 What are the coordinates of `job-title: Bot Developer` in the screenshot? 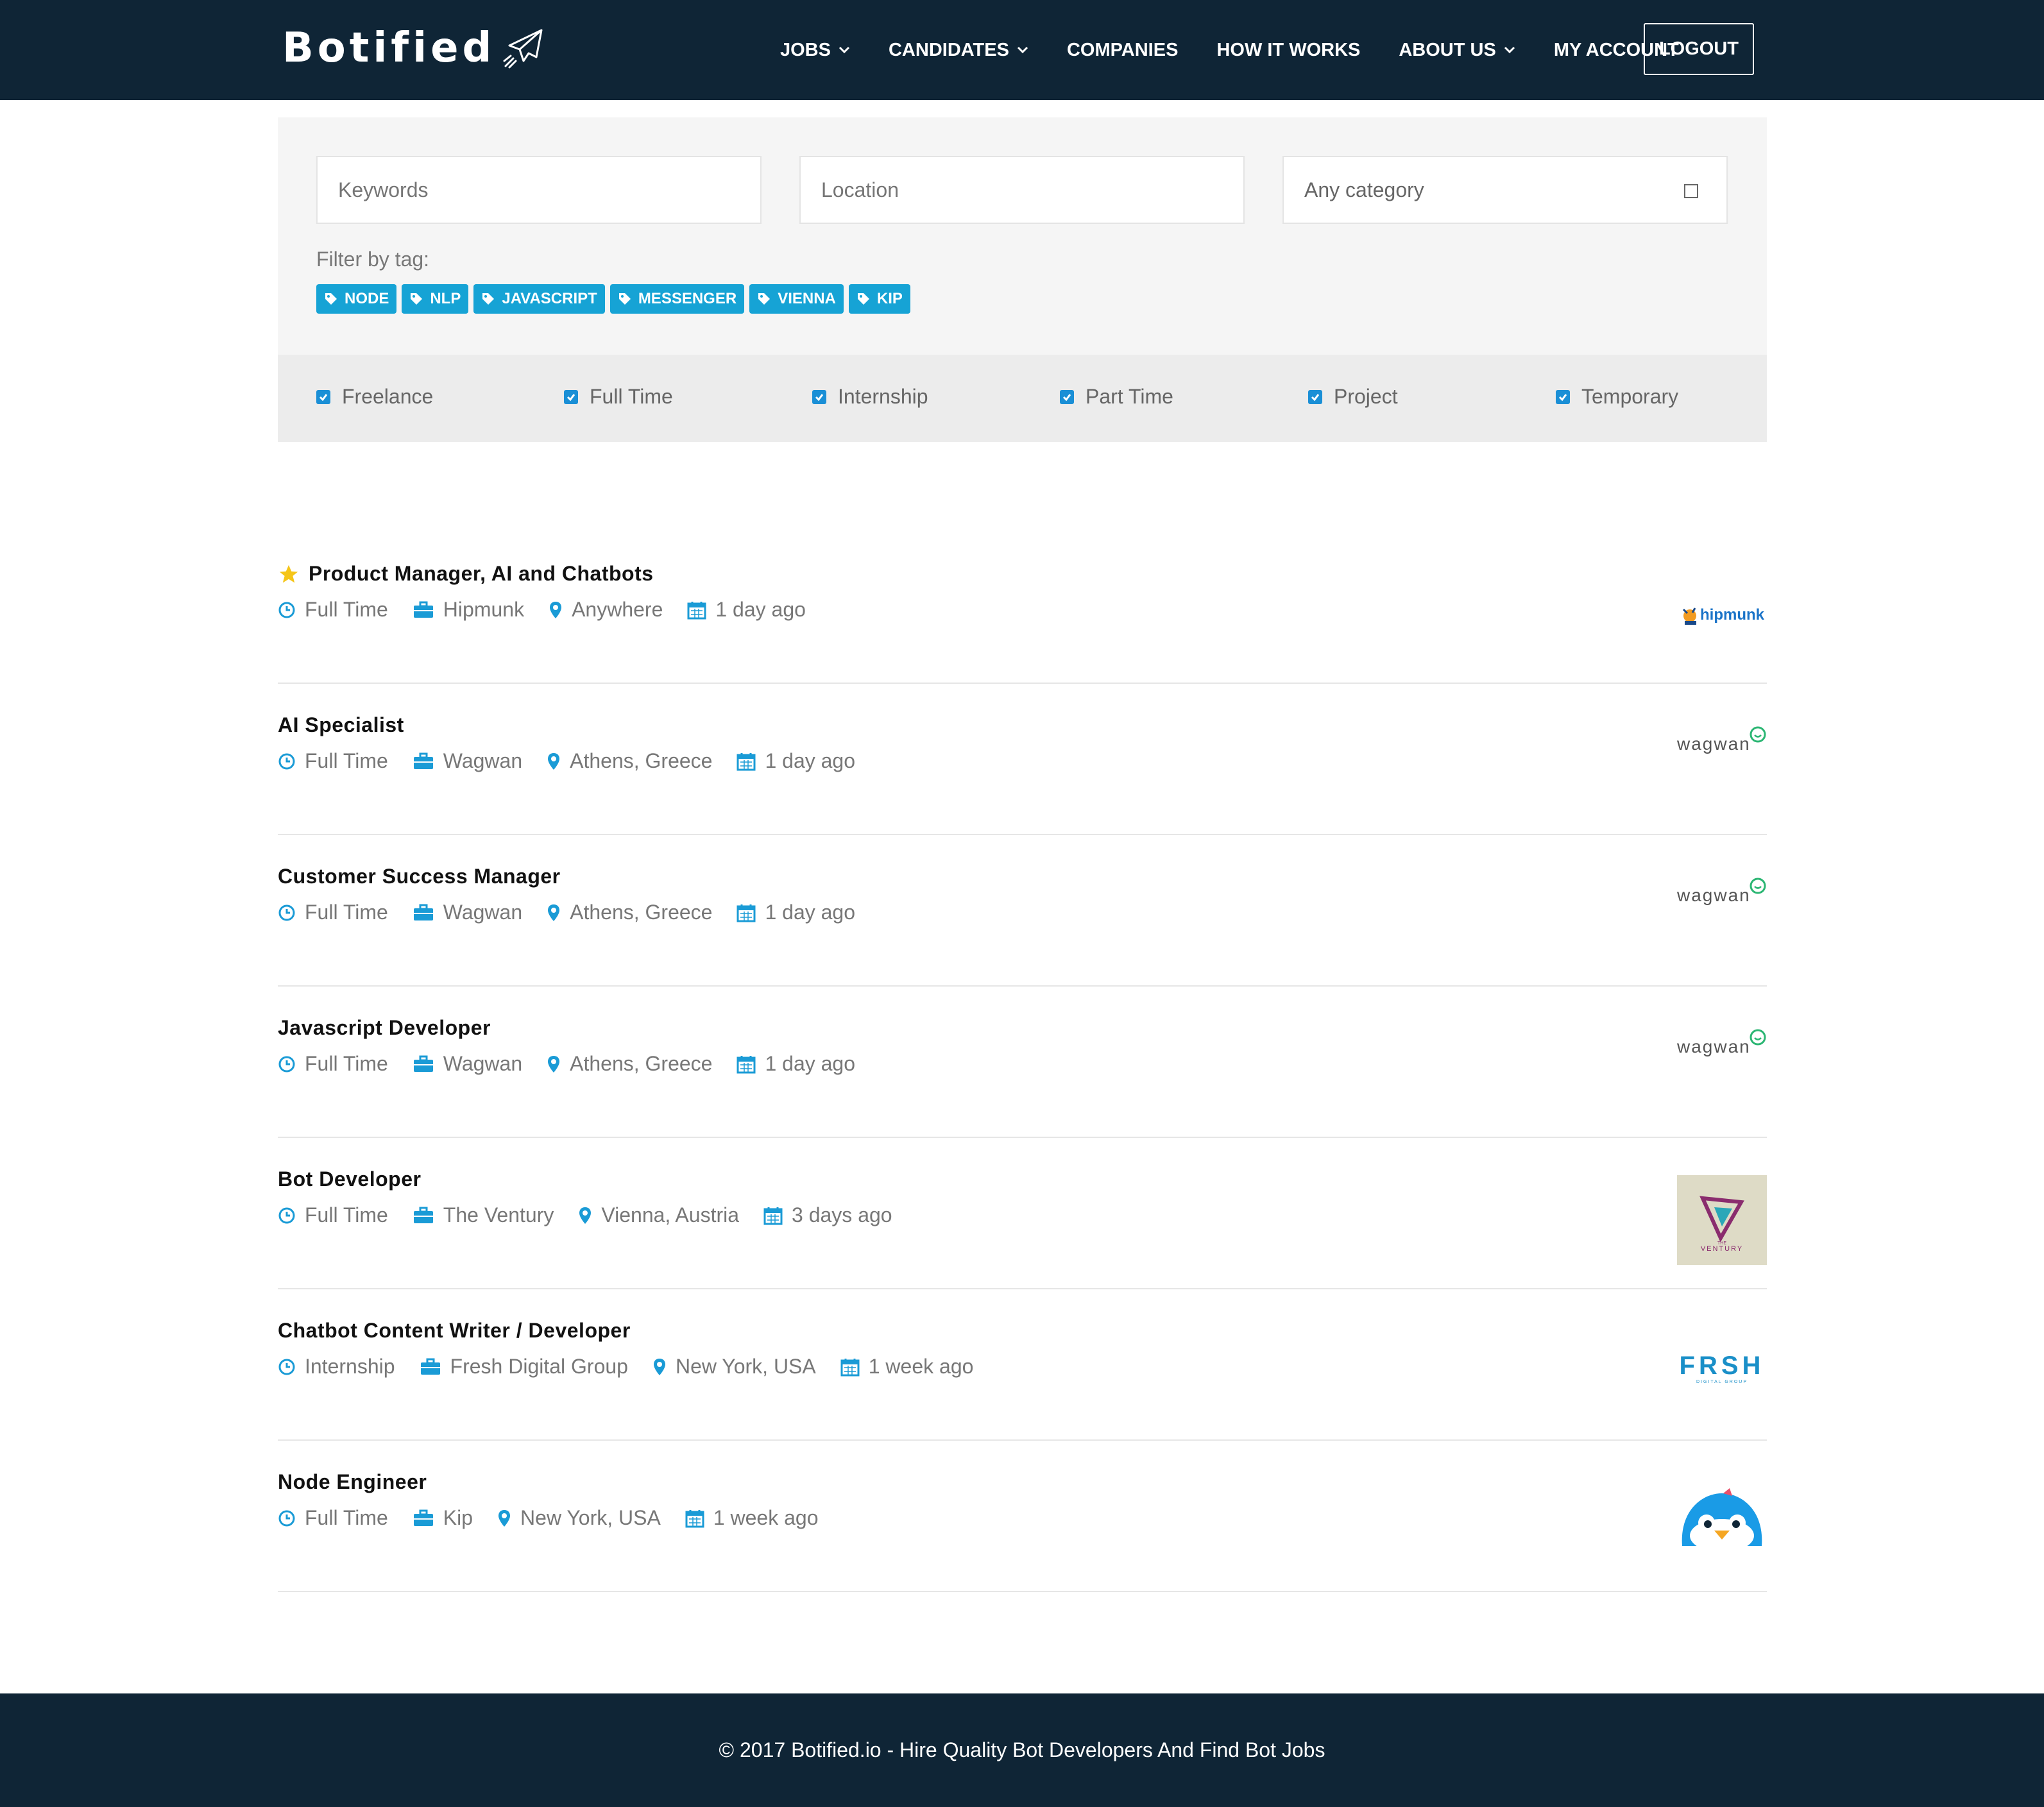 It's located at (350, 1179).